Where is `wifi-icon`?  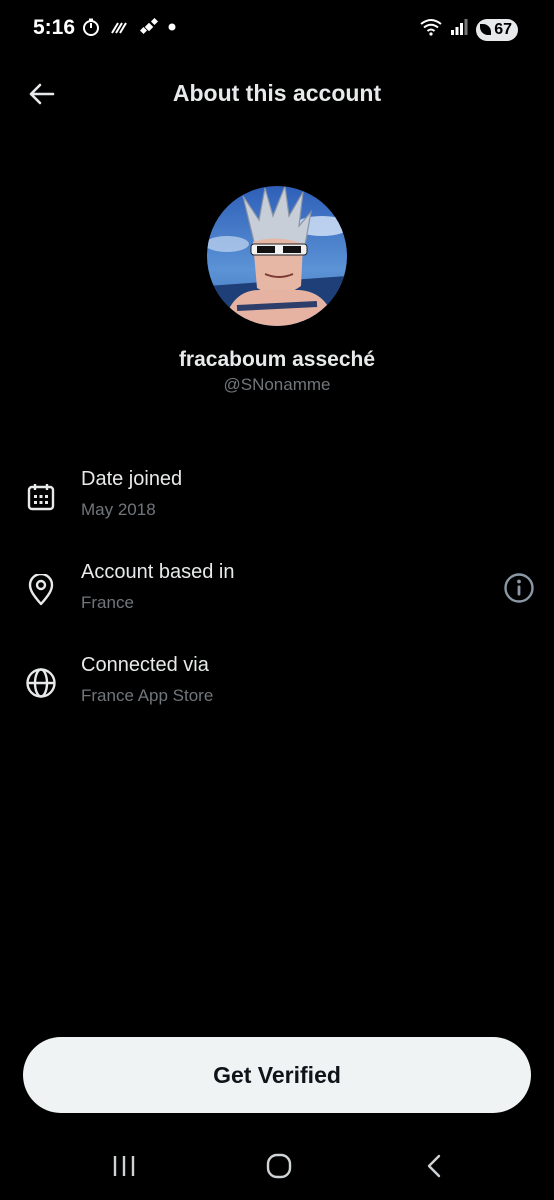
wifi-icon is located at coordinates (431, 29).